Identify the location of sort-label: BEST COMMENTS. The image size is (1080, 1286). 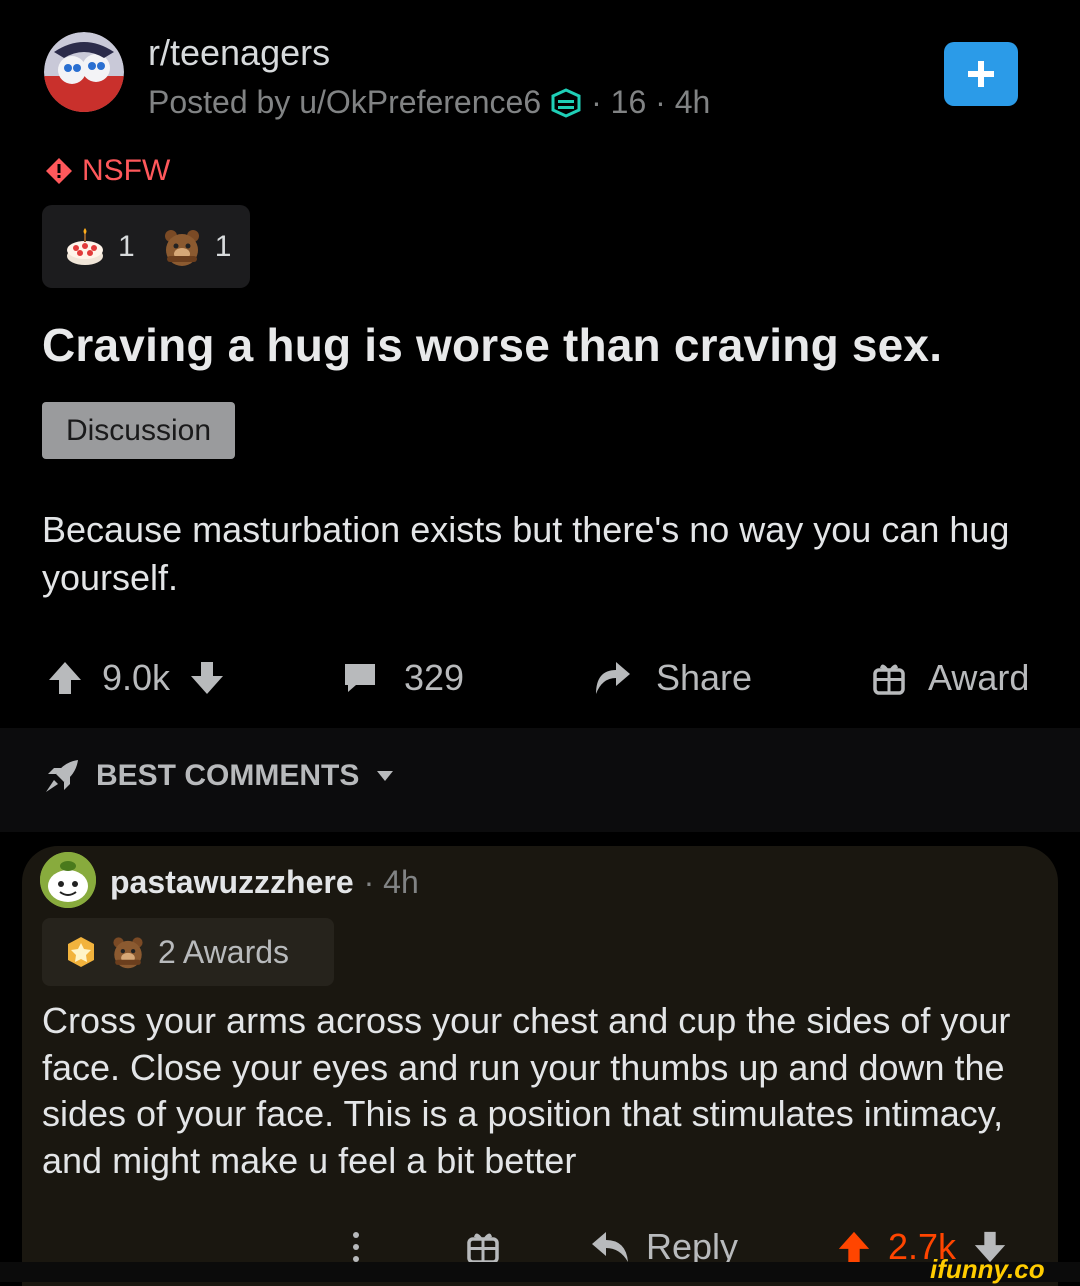
(228, 775).